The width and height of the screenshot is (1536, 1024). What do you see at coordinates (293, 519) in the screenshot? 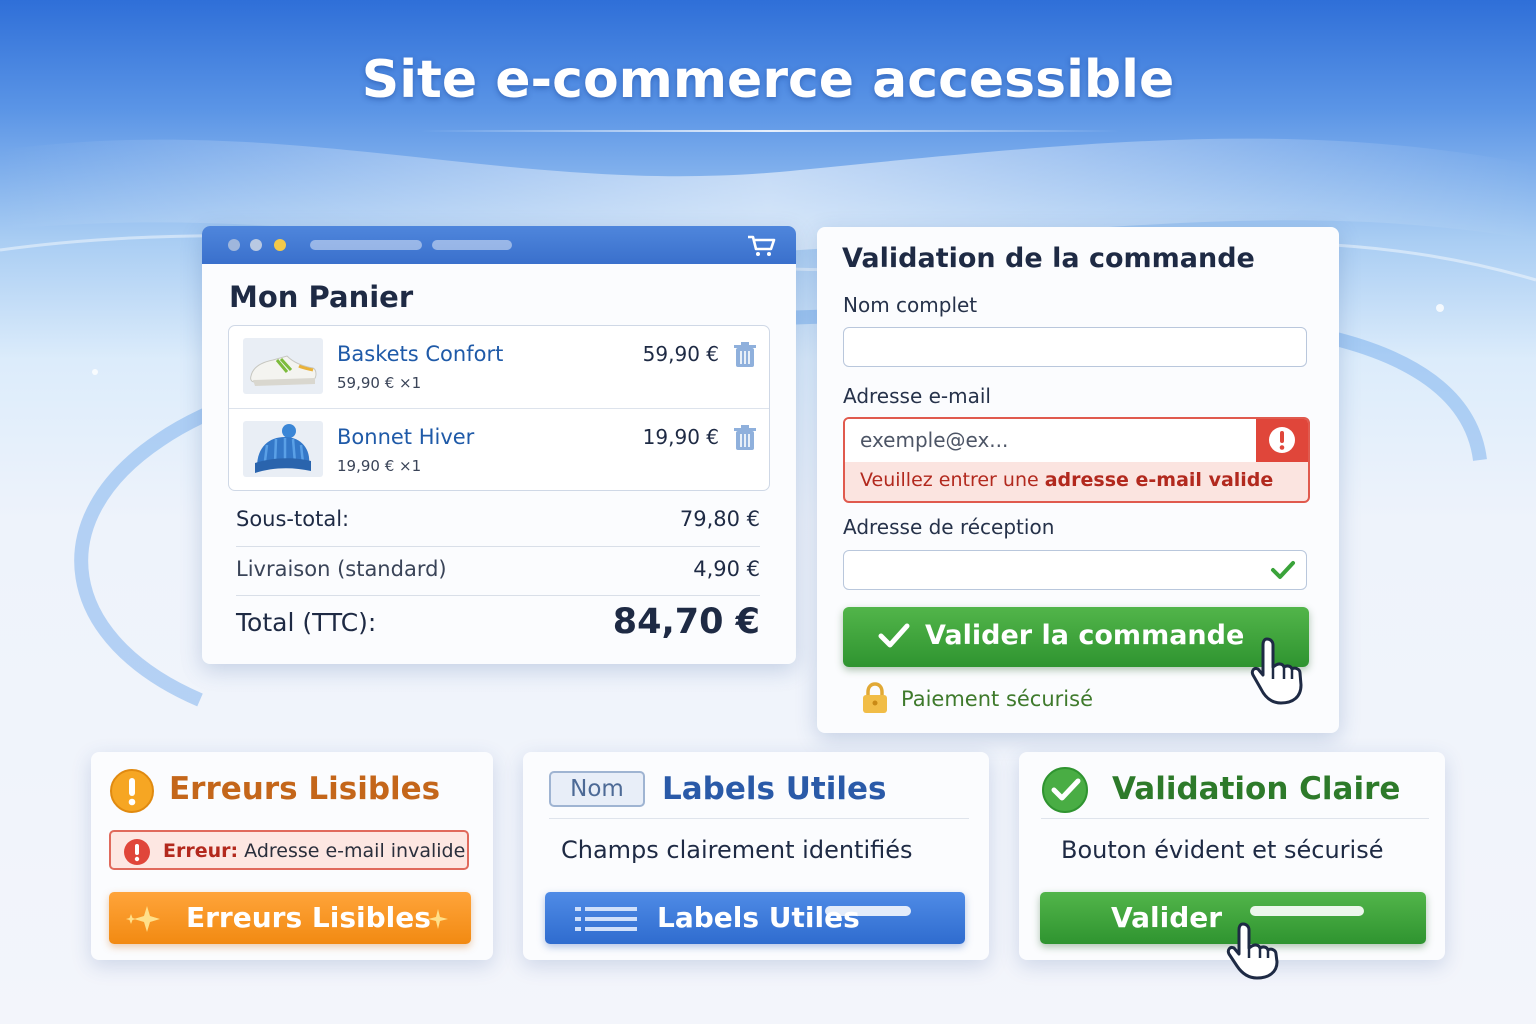
I see `subtotal-label: Sous-total:` at bounding box center [293, 519].